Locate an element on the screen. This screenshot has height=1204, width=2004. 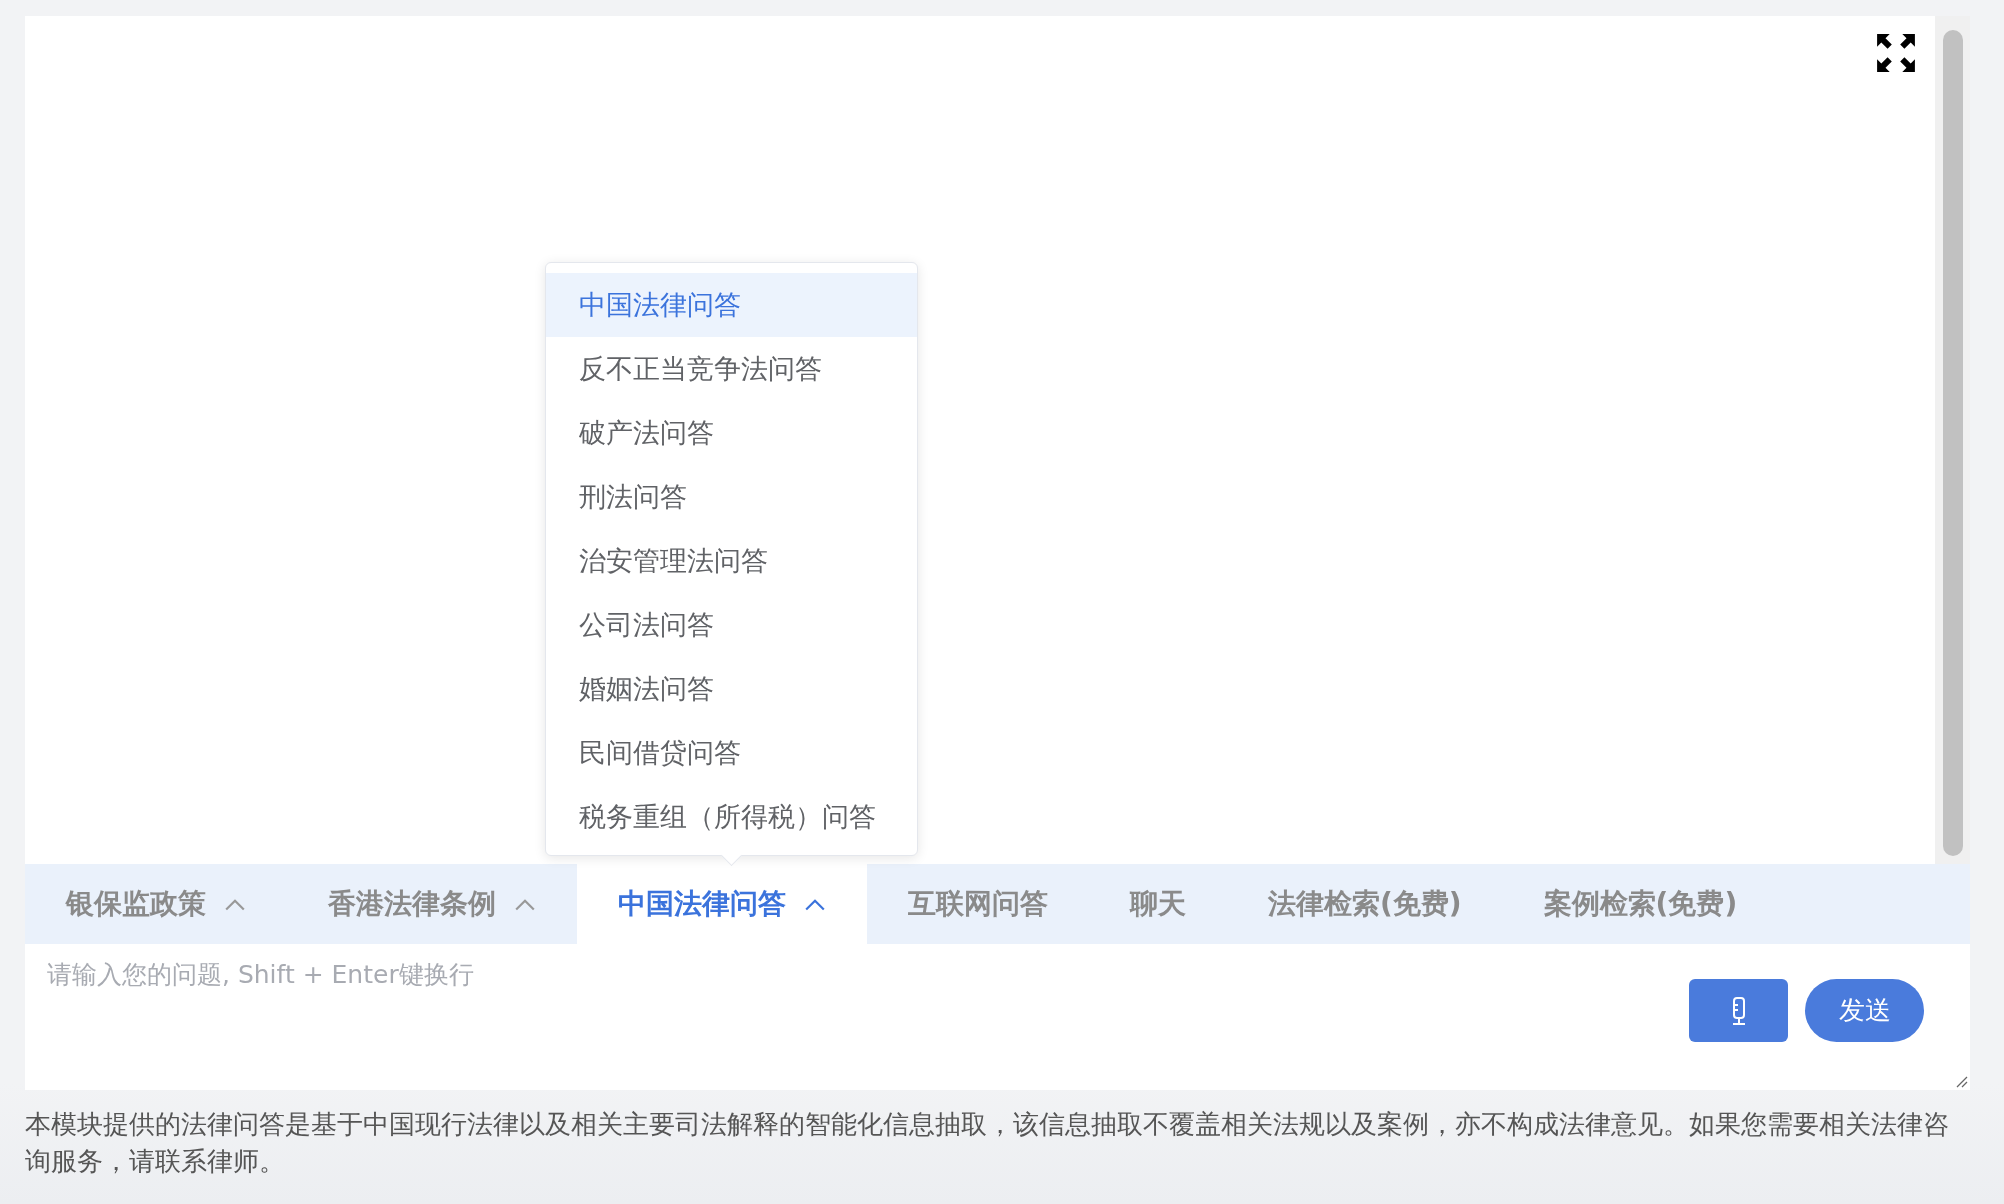
menu-item: 破产法问答 is located at coordinates (731, 433).